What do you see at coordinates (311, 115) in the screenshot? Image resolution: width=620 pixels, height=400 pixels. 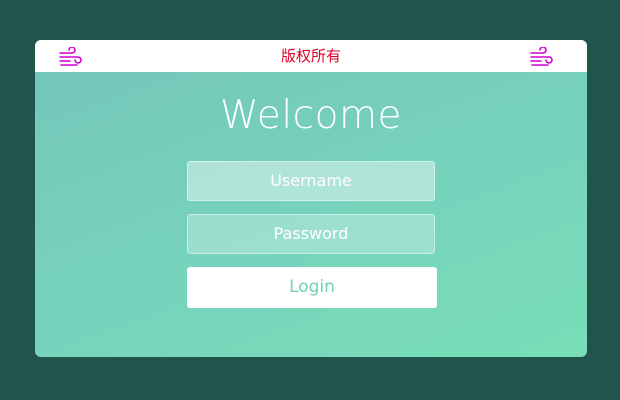 I see `welcome-title: Welcome` at bounding box center [311, 115].